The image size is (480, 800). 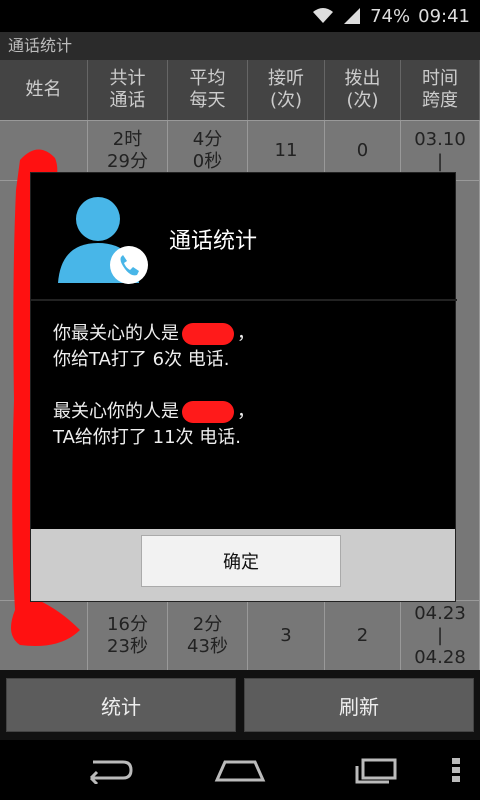 I want to click on dialog-footer: 确定, so click(x=243, y=565).